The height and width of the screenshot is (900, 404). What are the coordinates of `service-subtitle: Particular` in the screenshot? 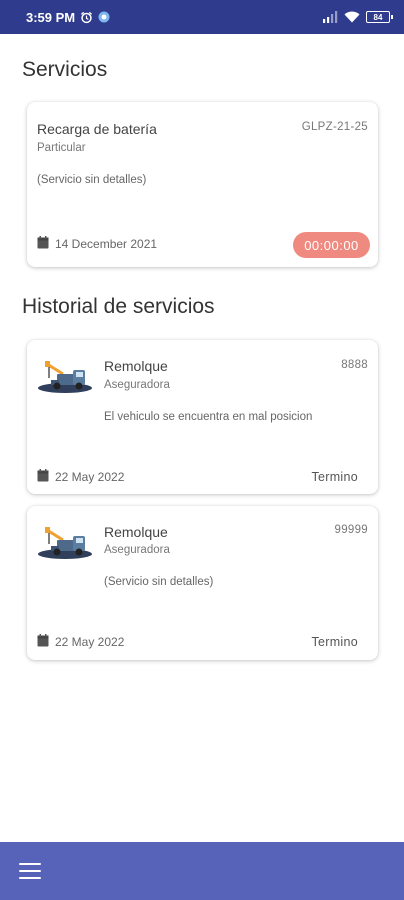 It's located at (61, 148).